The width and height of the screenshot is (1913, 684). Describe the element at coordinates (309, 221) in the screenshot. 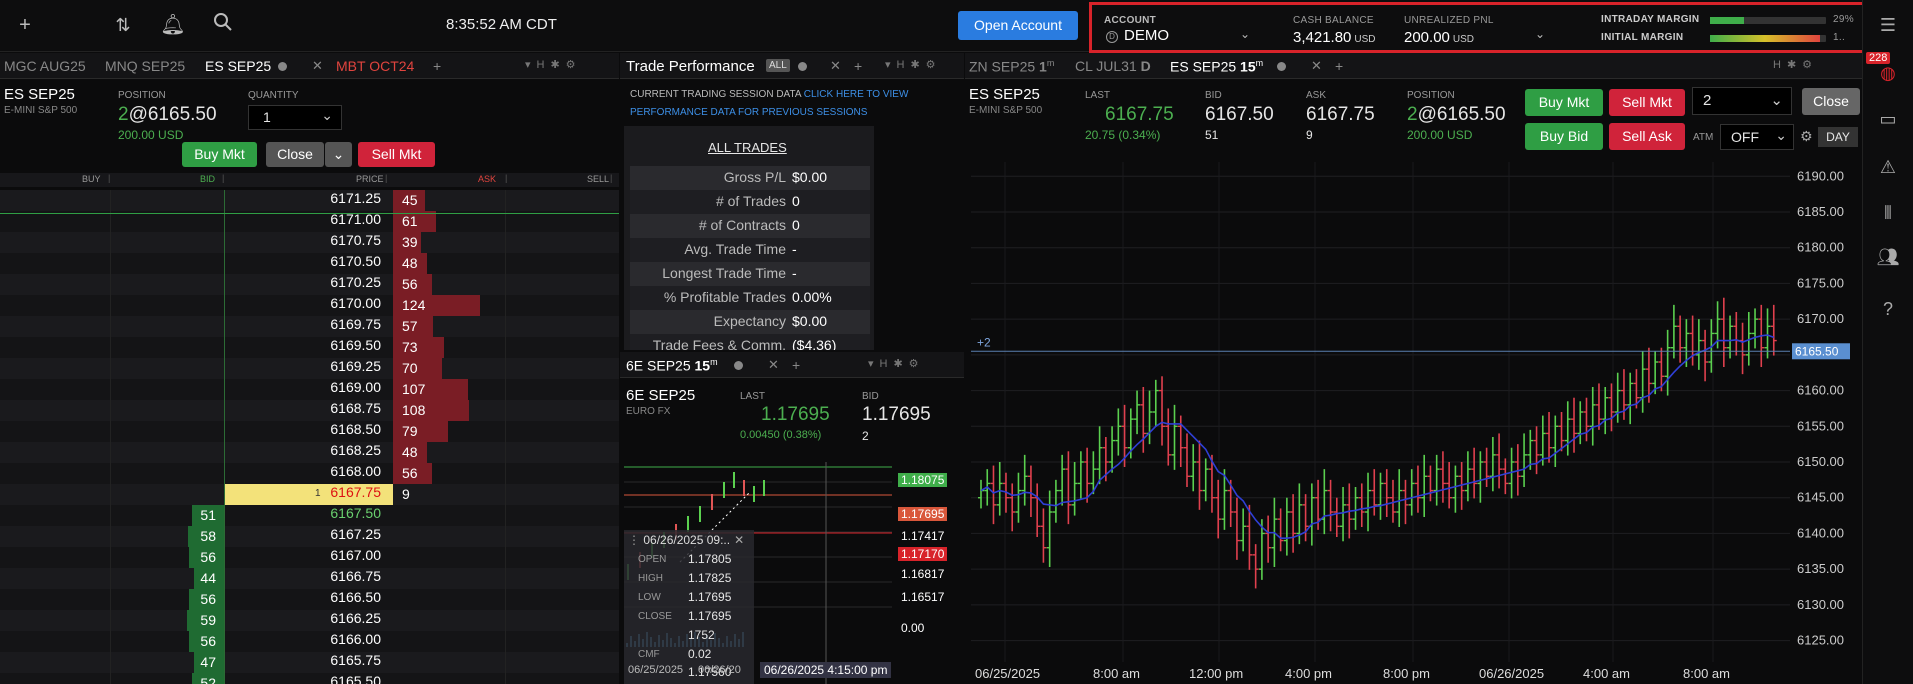

I see `ladder-row: 61 6171.00` at that location.